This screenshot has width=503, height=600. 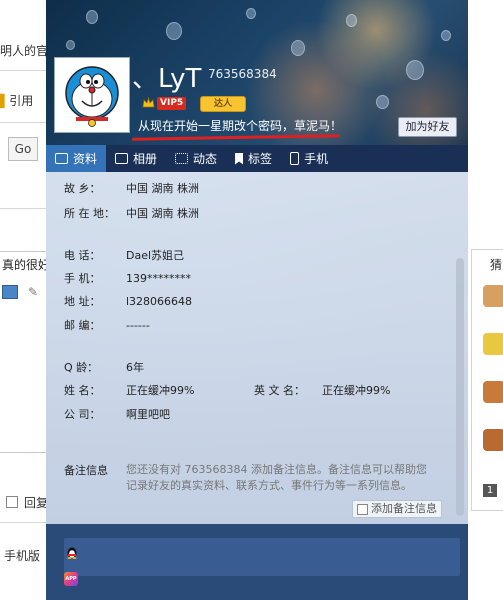 I want to click on qq-penguin-icon, so click(x=72, y=552).